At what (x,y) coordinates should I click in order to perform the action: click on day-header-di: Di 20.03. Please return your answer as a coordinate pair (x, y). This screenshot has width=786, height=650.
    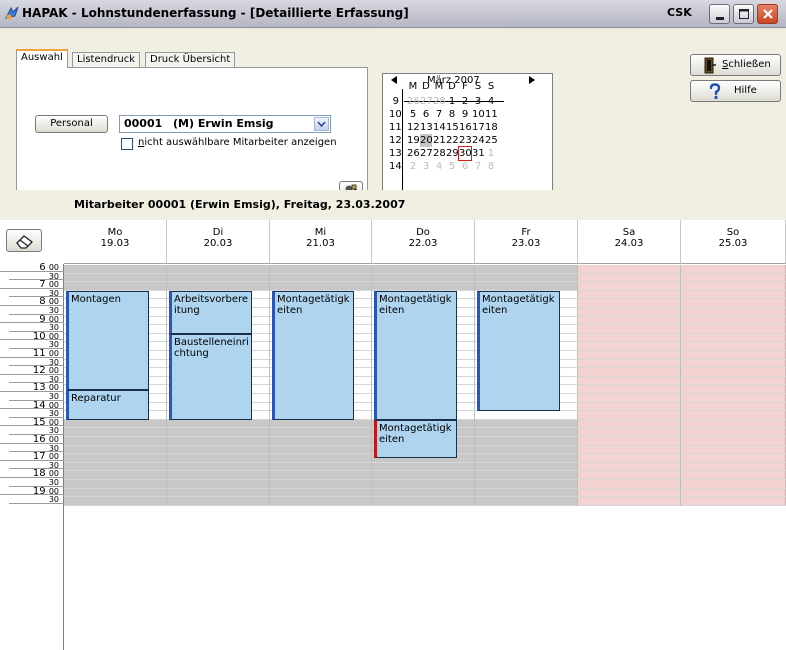
    Looking at the image, I should click on (218, 242).